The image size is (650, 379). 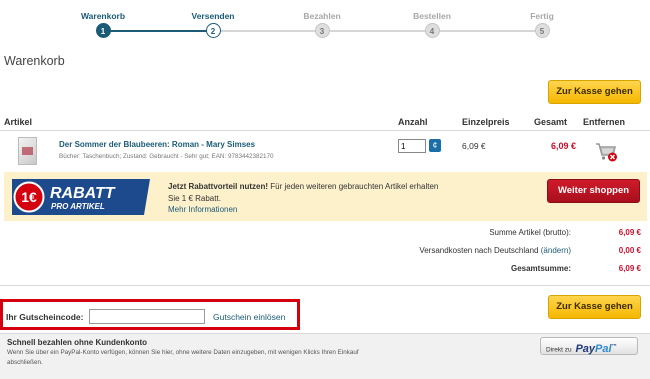 What do you see at coordinates (29, 197) in the screenshot?
I see `svg-text: 1€` at bounding box center [29, 197].